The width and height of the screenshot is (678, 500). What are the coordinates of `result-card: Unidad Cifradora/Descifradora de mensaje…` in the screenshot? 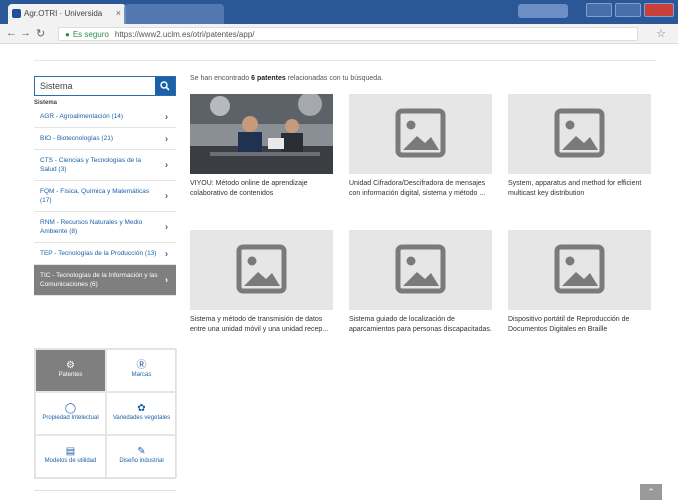 It's located at (420, 162).